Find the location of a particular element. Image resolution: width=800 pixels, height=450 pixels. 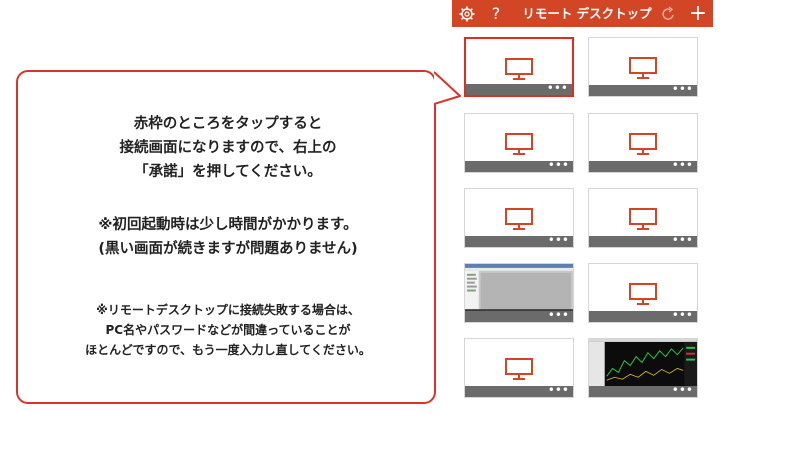

gear-icon is located at coordinates (467, 13).